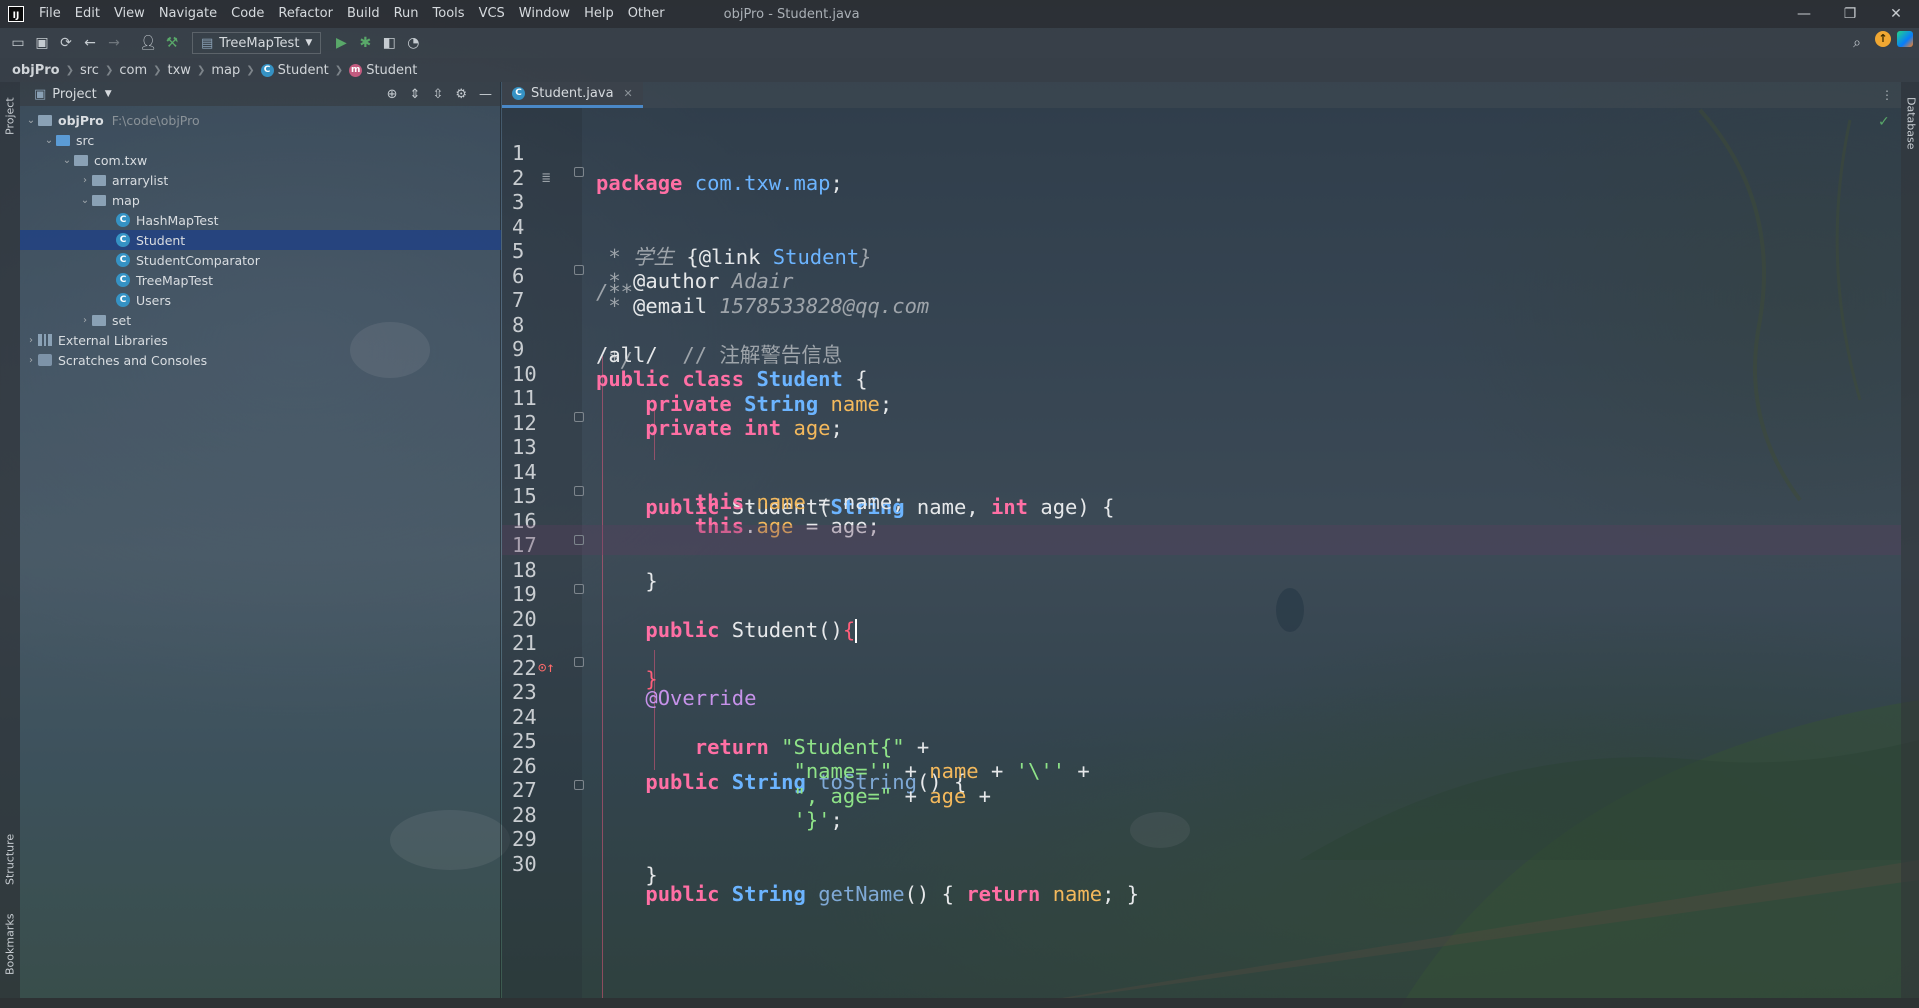 The image size is (1919, 1008). I want to click on breadcrumb-src: src, so click(89, 70).